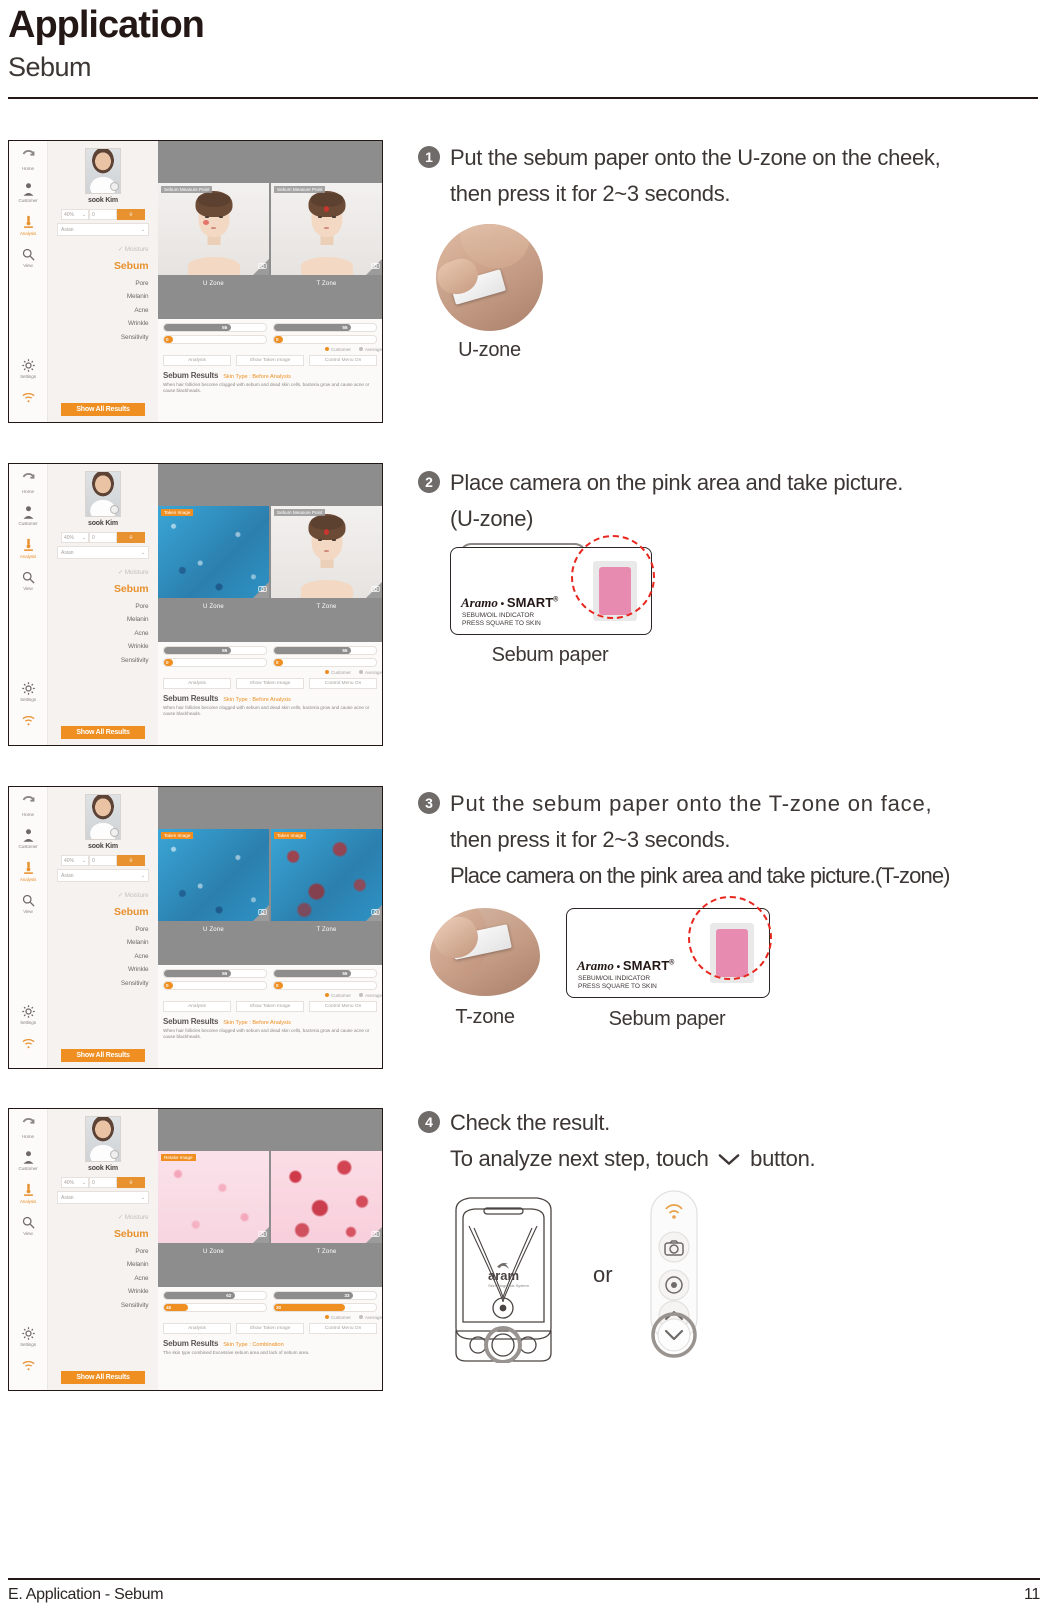 The height and width of the screenshot is (1622, 1048). What do you see at coordinates (325, 876) in the screenshot?
I see `image-pane-t: Taken Image T Zone` at bounding box center [325, 876].